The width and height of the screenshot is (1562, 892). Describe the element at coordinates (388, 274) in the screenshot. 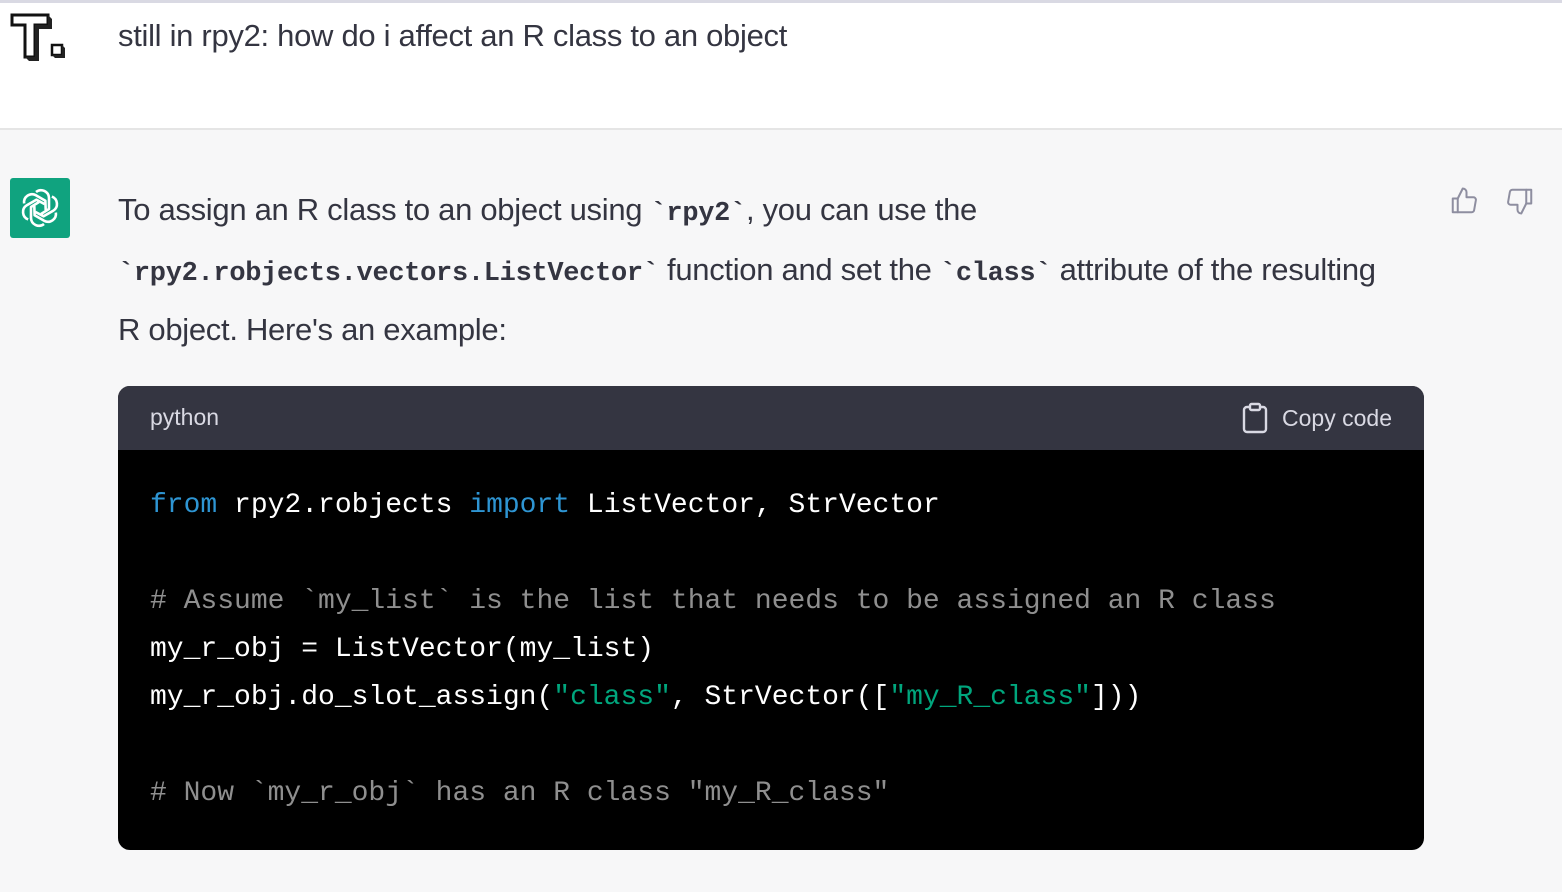

I see `inline-code-listvector: `rpy2.robjects.vectors.ListVector`` at that location.